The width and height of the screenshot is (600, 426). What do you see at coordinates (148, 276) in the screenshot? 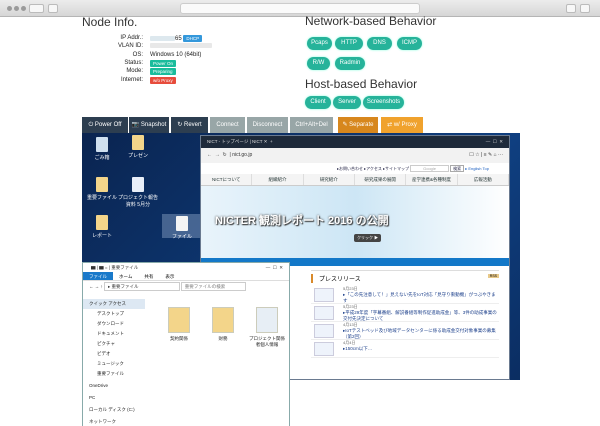
I see `ribbon-tab: 共有` at bounding box center [148, 276].